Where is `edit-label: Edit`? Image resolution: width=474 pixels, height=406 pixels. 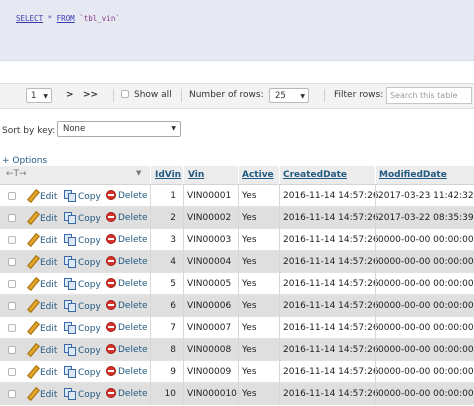
edit-label: Edit is located at coordinates (49, 285).